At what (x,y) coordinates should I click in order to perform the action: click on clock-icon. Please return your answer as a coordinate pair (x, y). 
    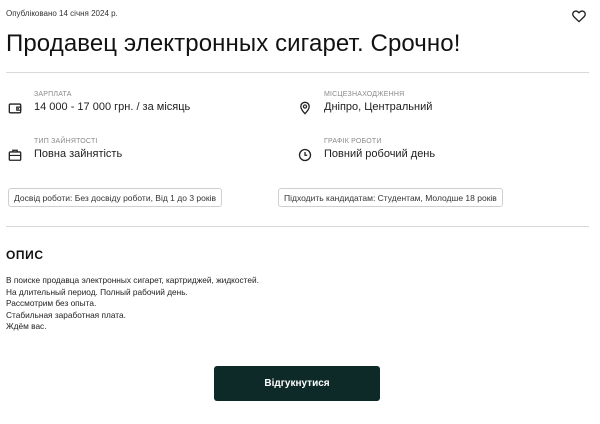
    Looking at the image, I should click on (305, 155).